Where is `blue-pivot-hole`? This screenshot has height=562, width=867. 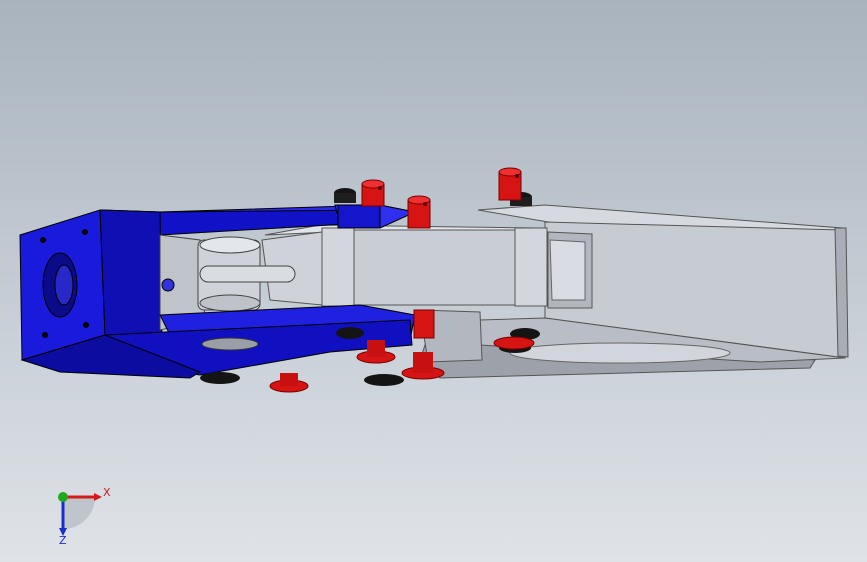
blue-pivot-hole is located at coordinates (168, 285).